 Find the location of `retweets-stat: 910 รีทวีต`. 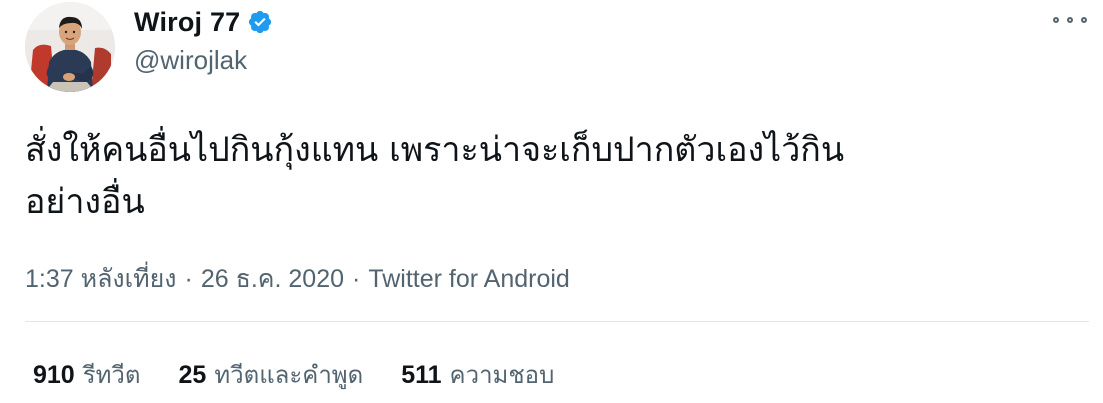

retweets-stat: 910 รีทวีต is located at coordinates (87, 374).